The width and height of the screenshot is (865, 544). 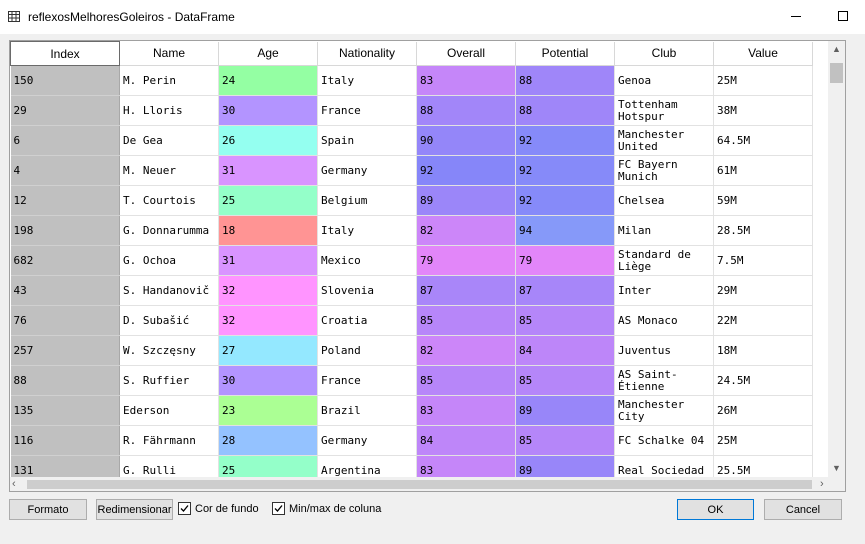 I want to click on column-header-age: Age, so click(x=268, y=53).